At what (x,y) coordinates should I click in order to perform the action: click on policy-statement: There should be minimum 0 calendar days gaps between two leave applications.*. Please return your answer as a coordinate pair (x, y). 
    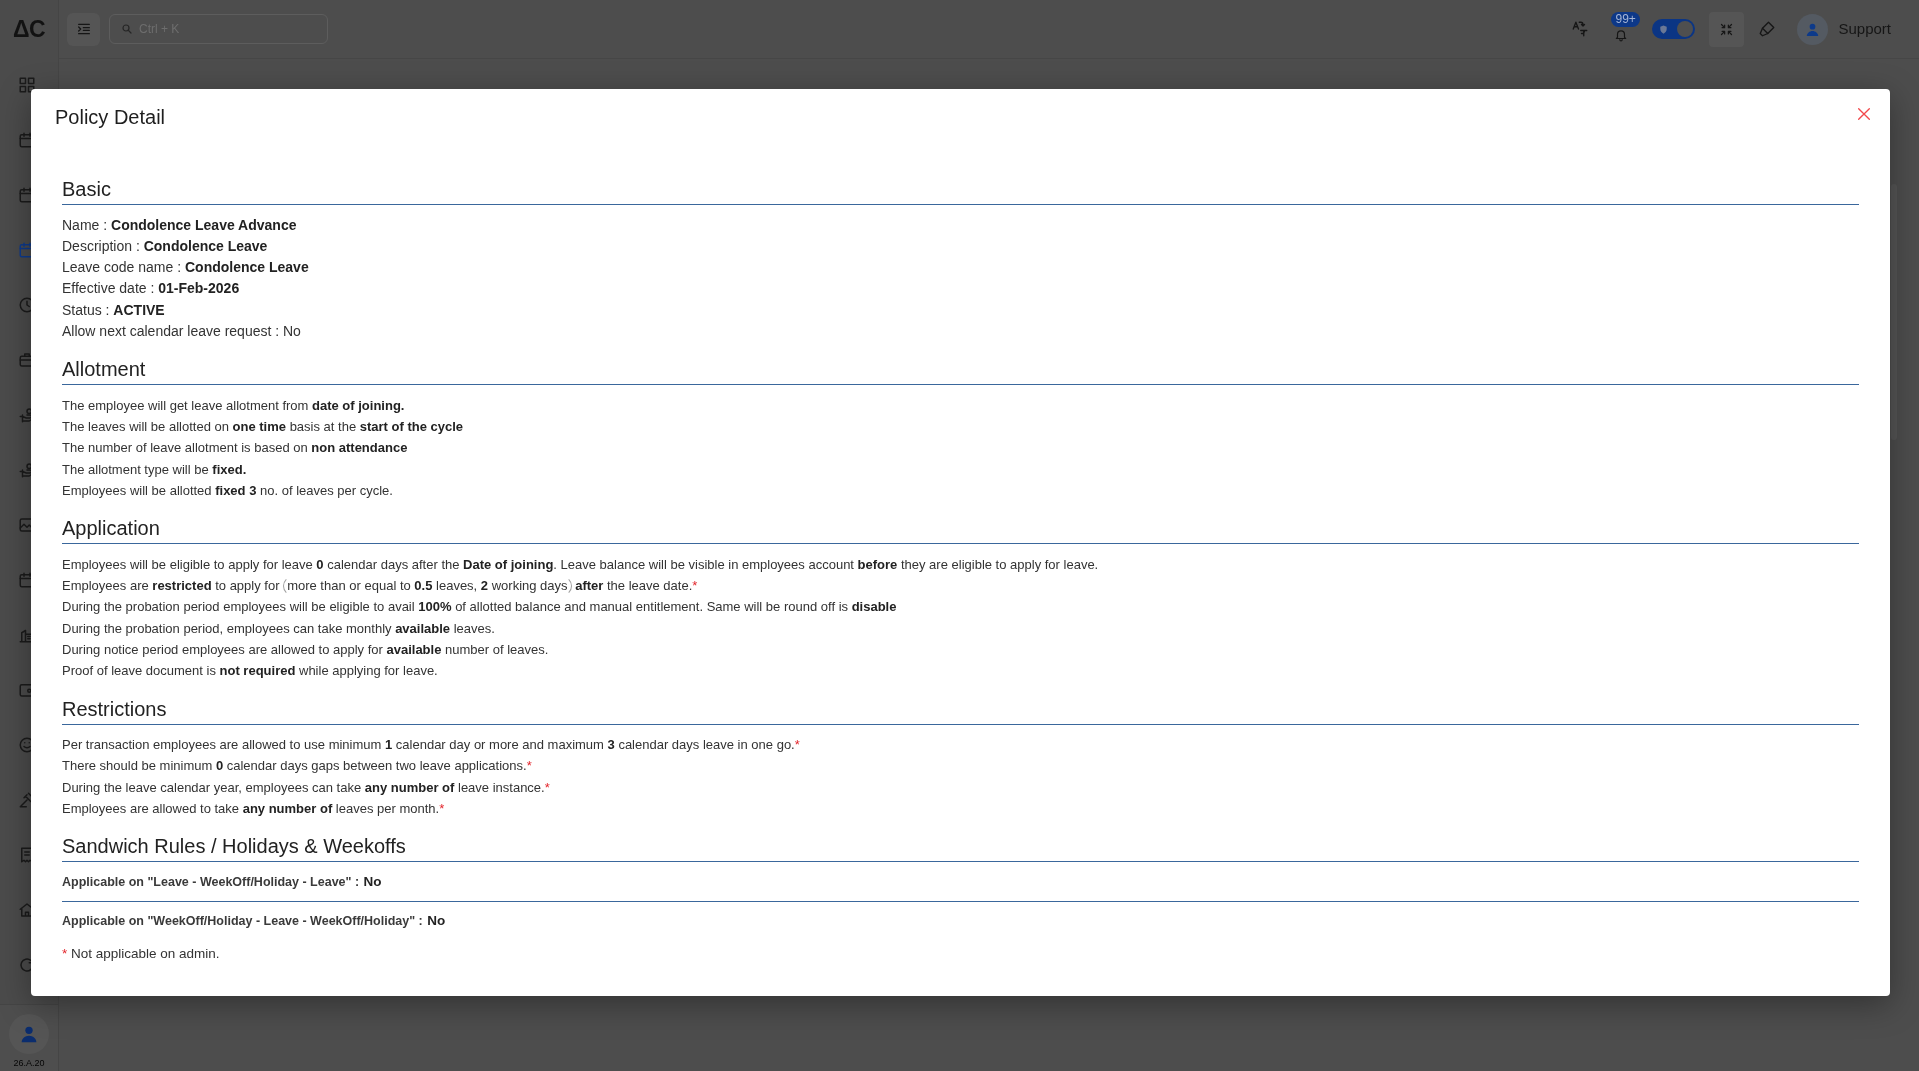
    Looking at the image, I should click on (297, 766).